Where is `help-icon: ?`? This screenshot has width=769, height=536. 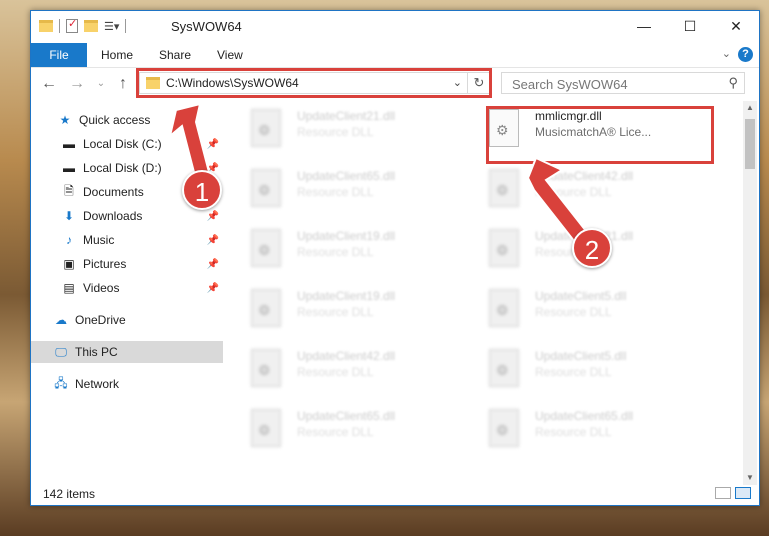
help-icon: ? is located at coordinates (745, 54).